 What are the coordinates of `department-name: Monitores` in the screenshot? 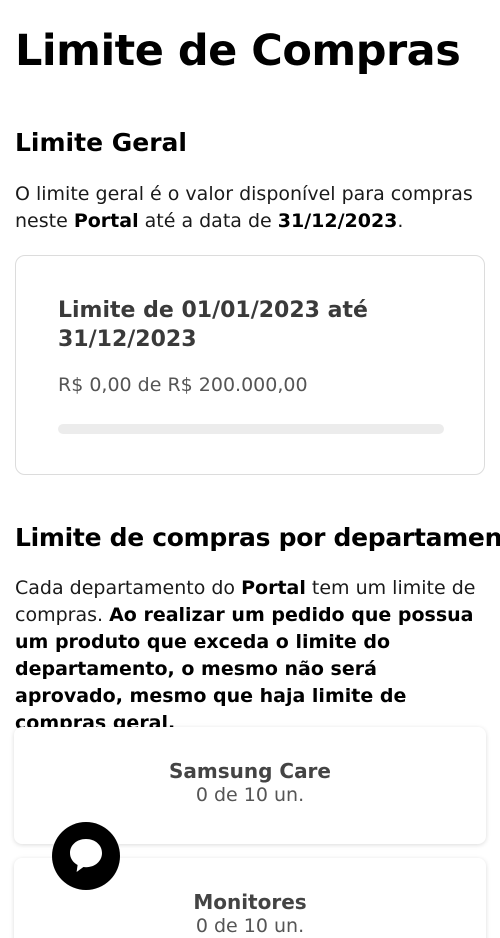 It's located at (250, 902).